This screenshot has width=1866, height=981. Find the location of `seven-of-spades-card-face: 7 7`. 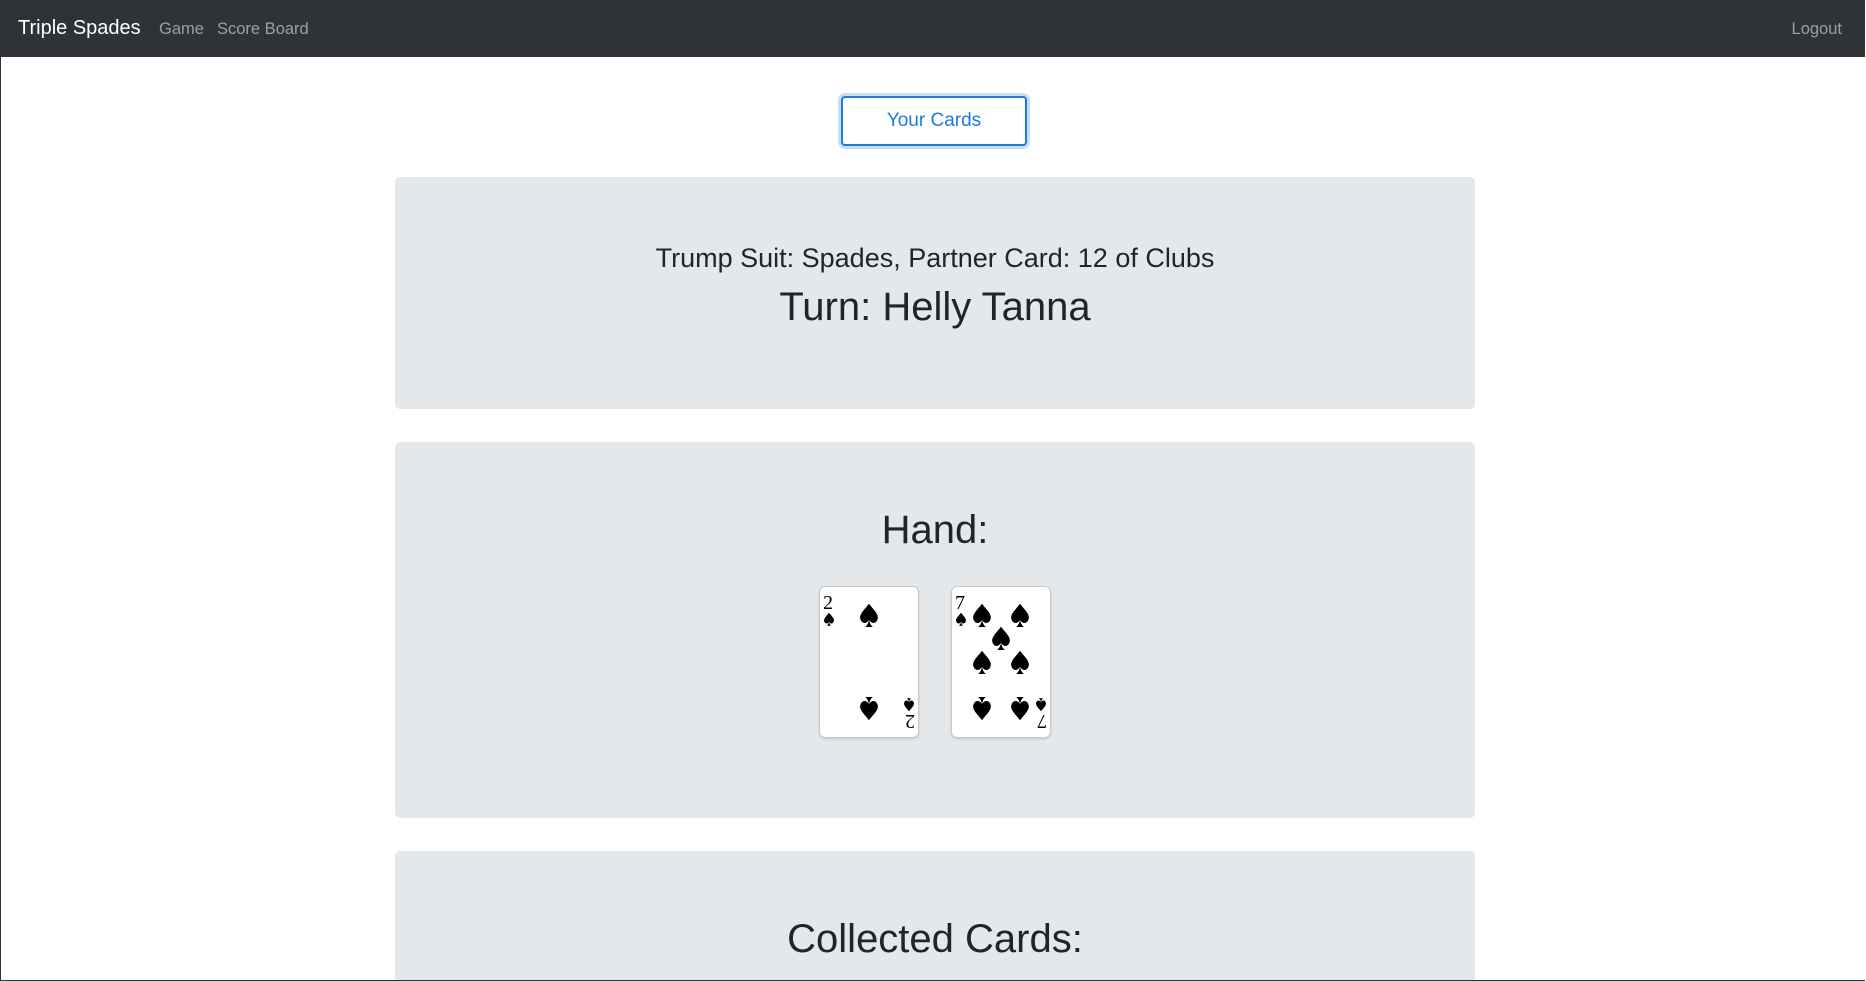

seven-of-spades-card-face: 7 7 is located at coordinates (1001, 662).